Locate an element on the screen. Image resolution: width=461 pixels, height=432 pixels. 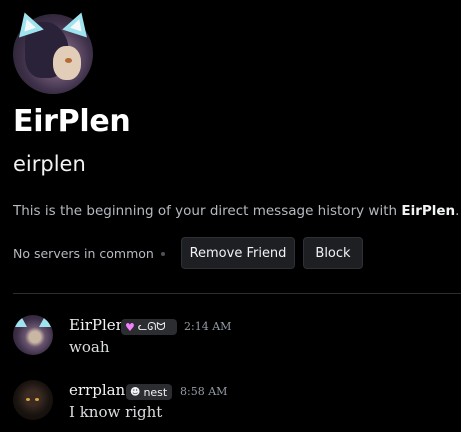
message-author: errplane is located at coordinates (101, 390).